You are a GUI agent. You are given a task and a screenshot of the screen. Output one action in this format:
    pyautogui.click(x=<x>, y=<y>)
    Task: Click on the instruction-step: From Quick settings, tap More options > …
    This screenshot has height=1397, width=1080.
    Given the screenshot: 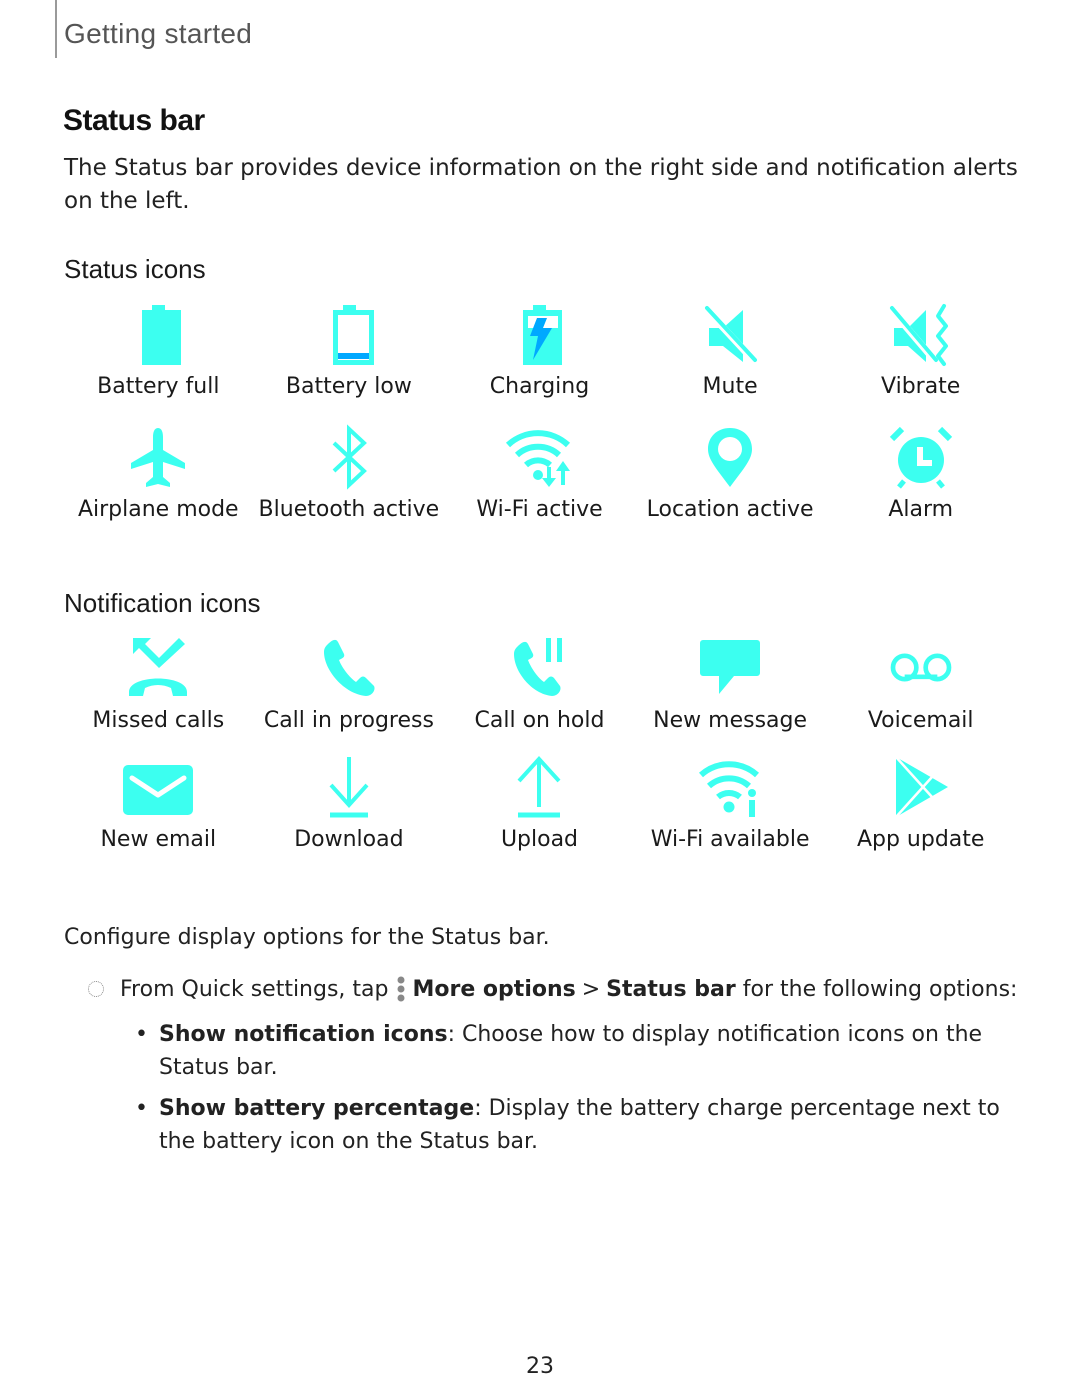 What is the action you would take?
    pyautogui.click(x=552, y=989)
    